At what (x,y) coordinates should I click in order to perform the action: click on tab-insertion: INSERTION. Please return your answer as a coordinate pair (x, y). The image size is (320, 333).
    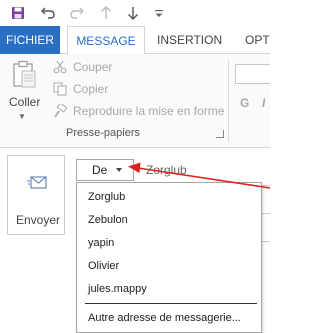
    Looking at the image, I should click on (189, 40).